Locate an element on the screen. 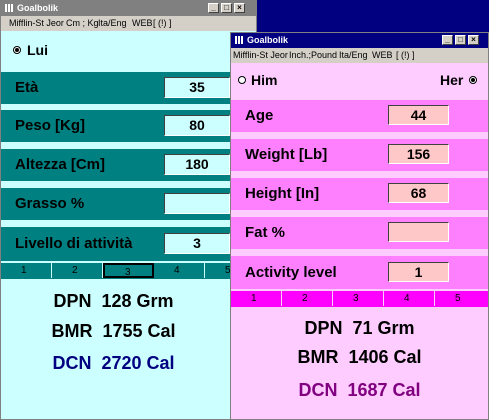  livello-input: 3 is located at coordinates (197, 243).